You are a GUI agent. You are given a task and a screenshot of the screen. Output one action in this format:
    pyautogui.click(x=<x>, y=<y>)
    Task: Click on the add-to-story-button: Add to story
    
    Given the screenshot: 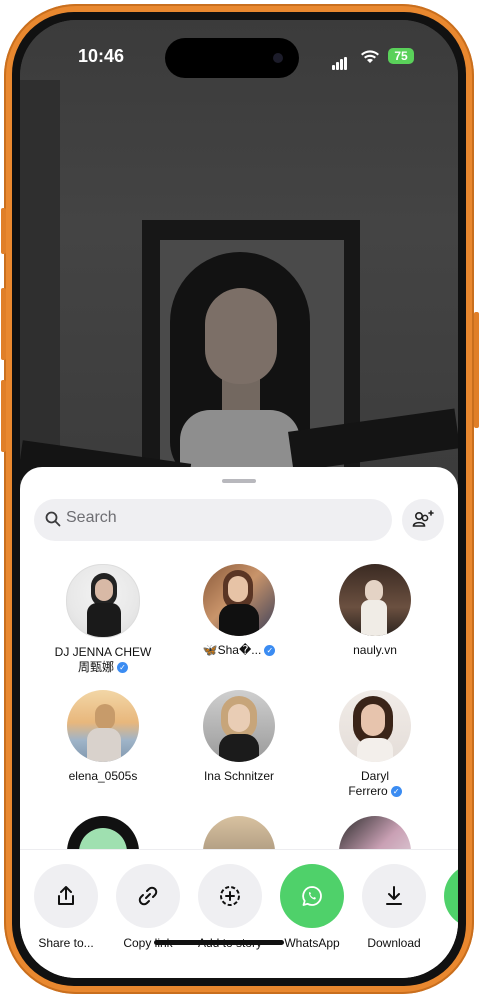 What is the action you would take?
    pyautogui.click(x=230, y=907)
    